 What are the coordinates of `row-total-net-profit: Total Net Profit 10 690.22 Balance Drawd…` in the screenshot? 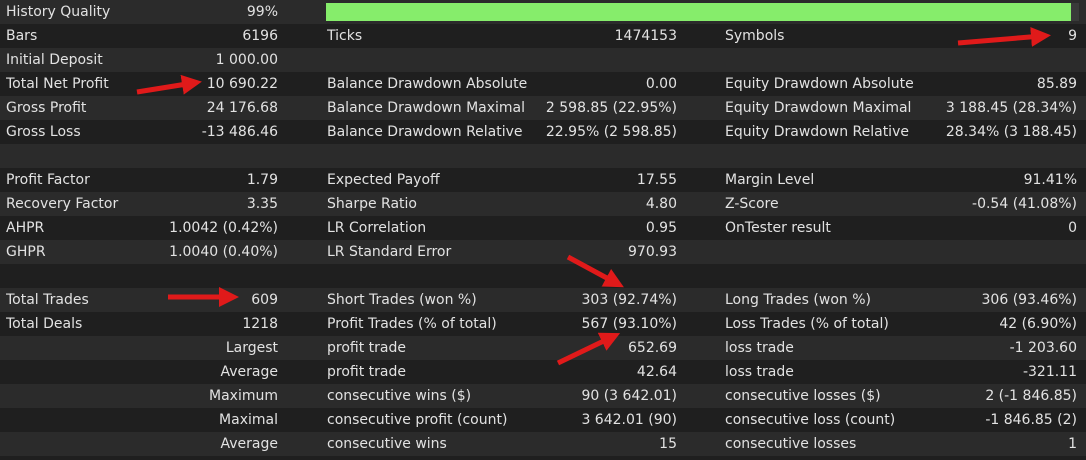 It's located at (543, 84).